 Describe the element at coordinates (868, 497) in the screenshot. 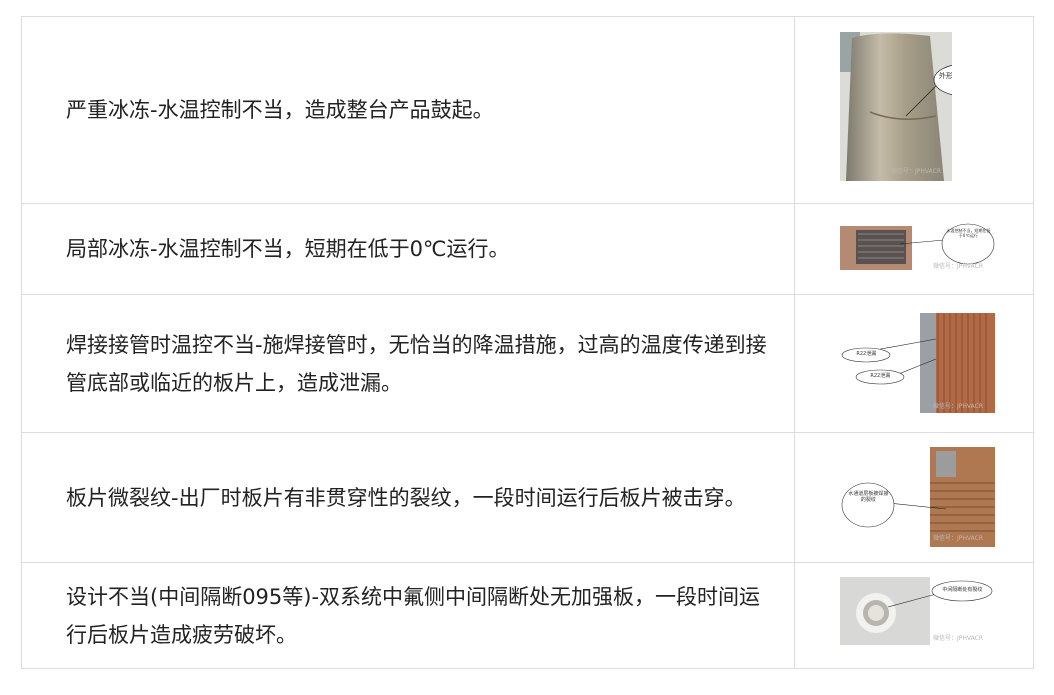

I see `callout-label: 水通道层板被焊接的裂纹` at that location.